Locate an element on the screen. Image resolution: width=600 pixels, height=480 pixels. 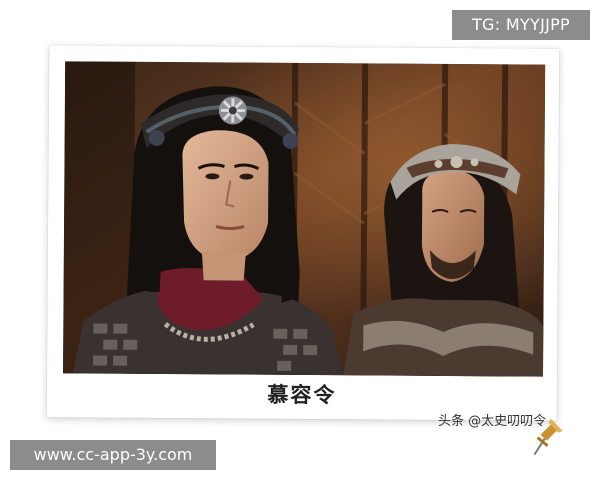
photo-caption: 慕容令 is located at coordinates (302, 394).